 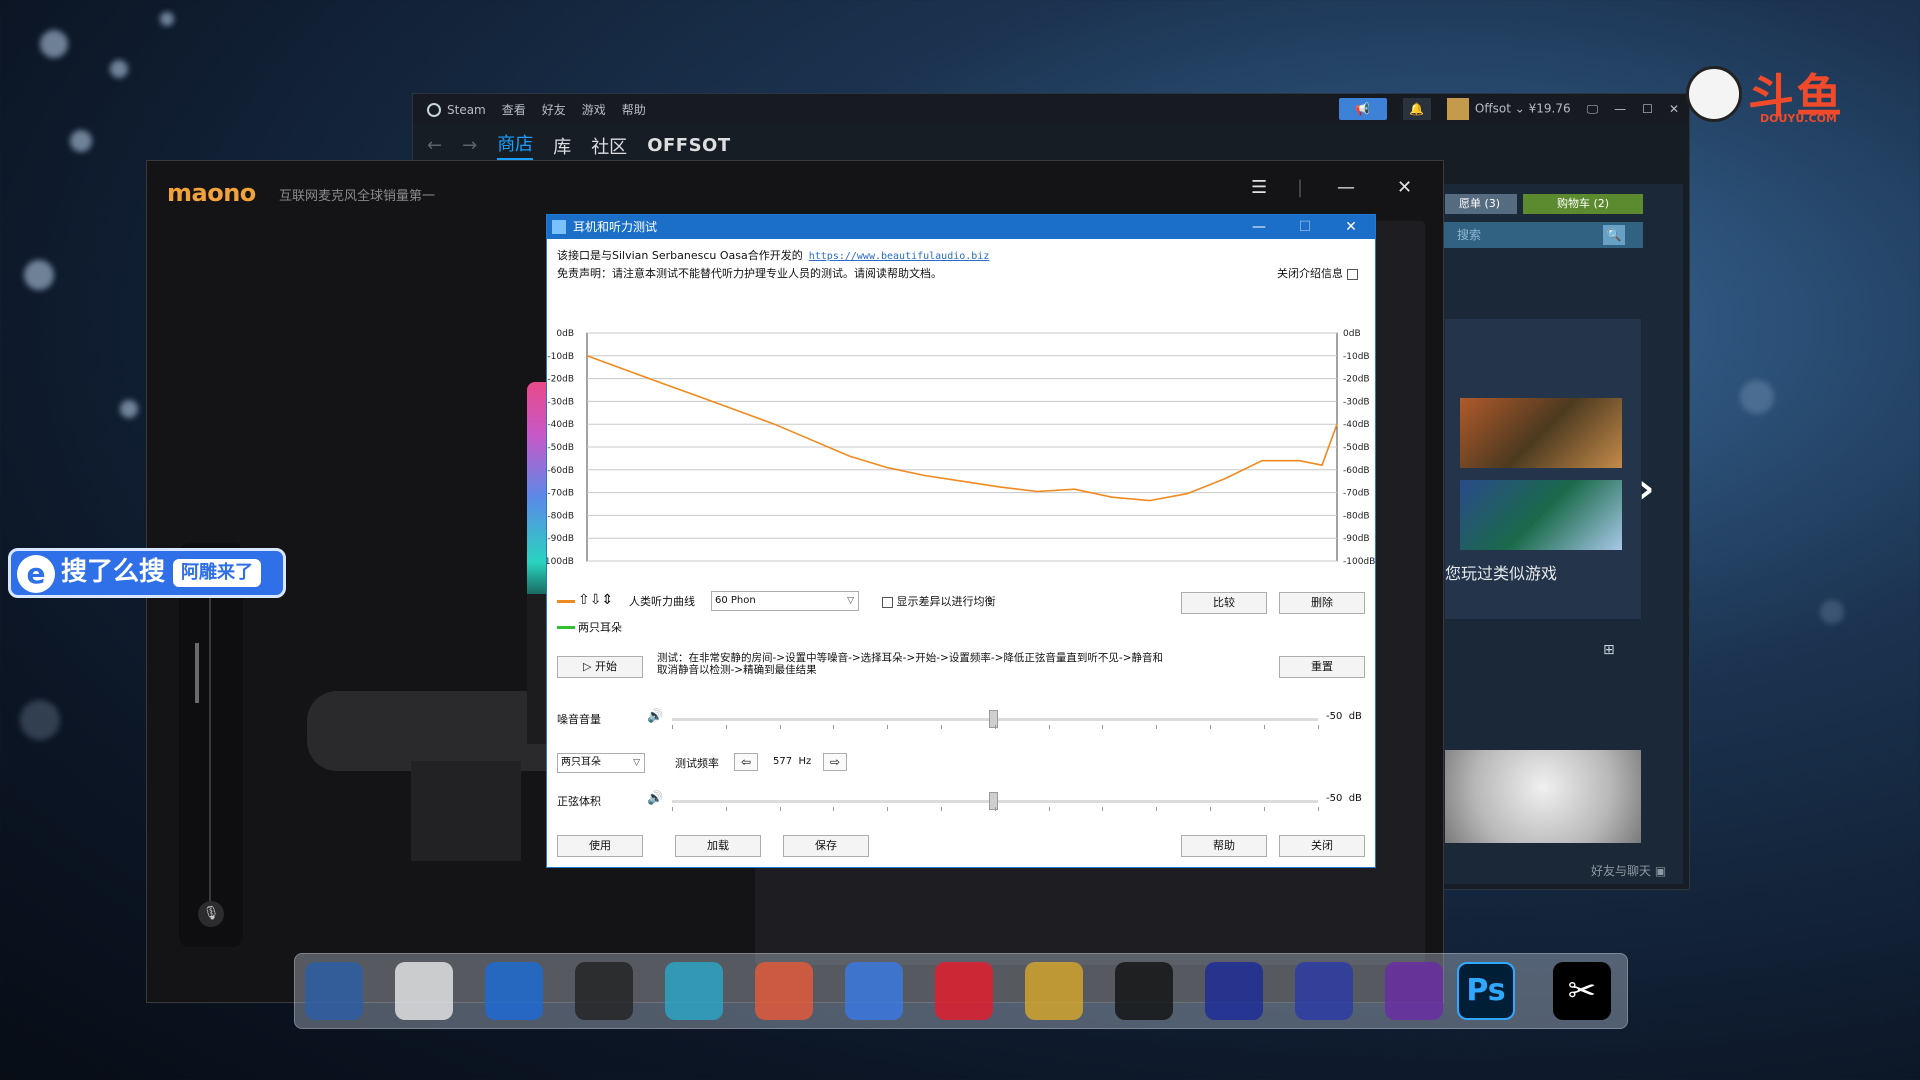 I want to click on freq-decrease-arrow-icon: ⇦, so click(x=746, y=762).